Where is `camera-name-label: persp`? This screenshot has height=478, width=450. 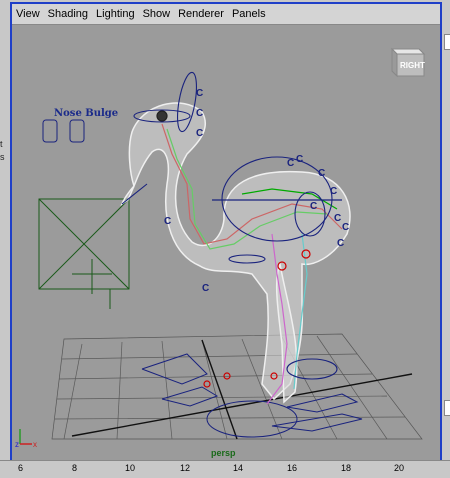
camera-name-label: persp is located at coordinates (223, 453).